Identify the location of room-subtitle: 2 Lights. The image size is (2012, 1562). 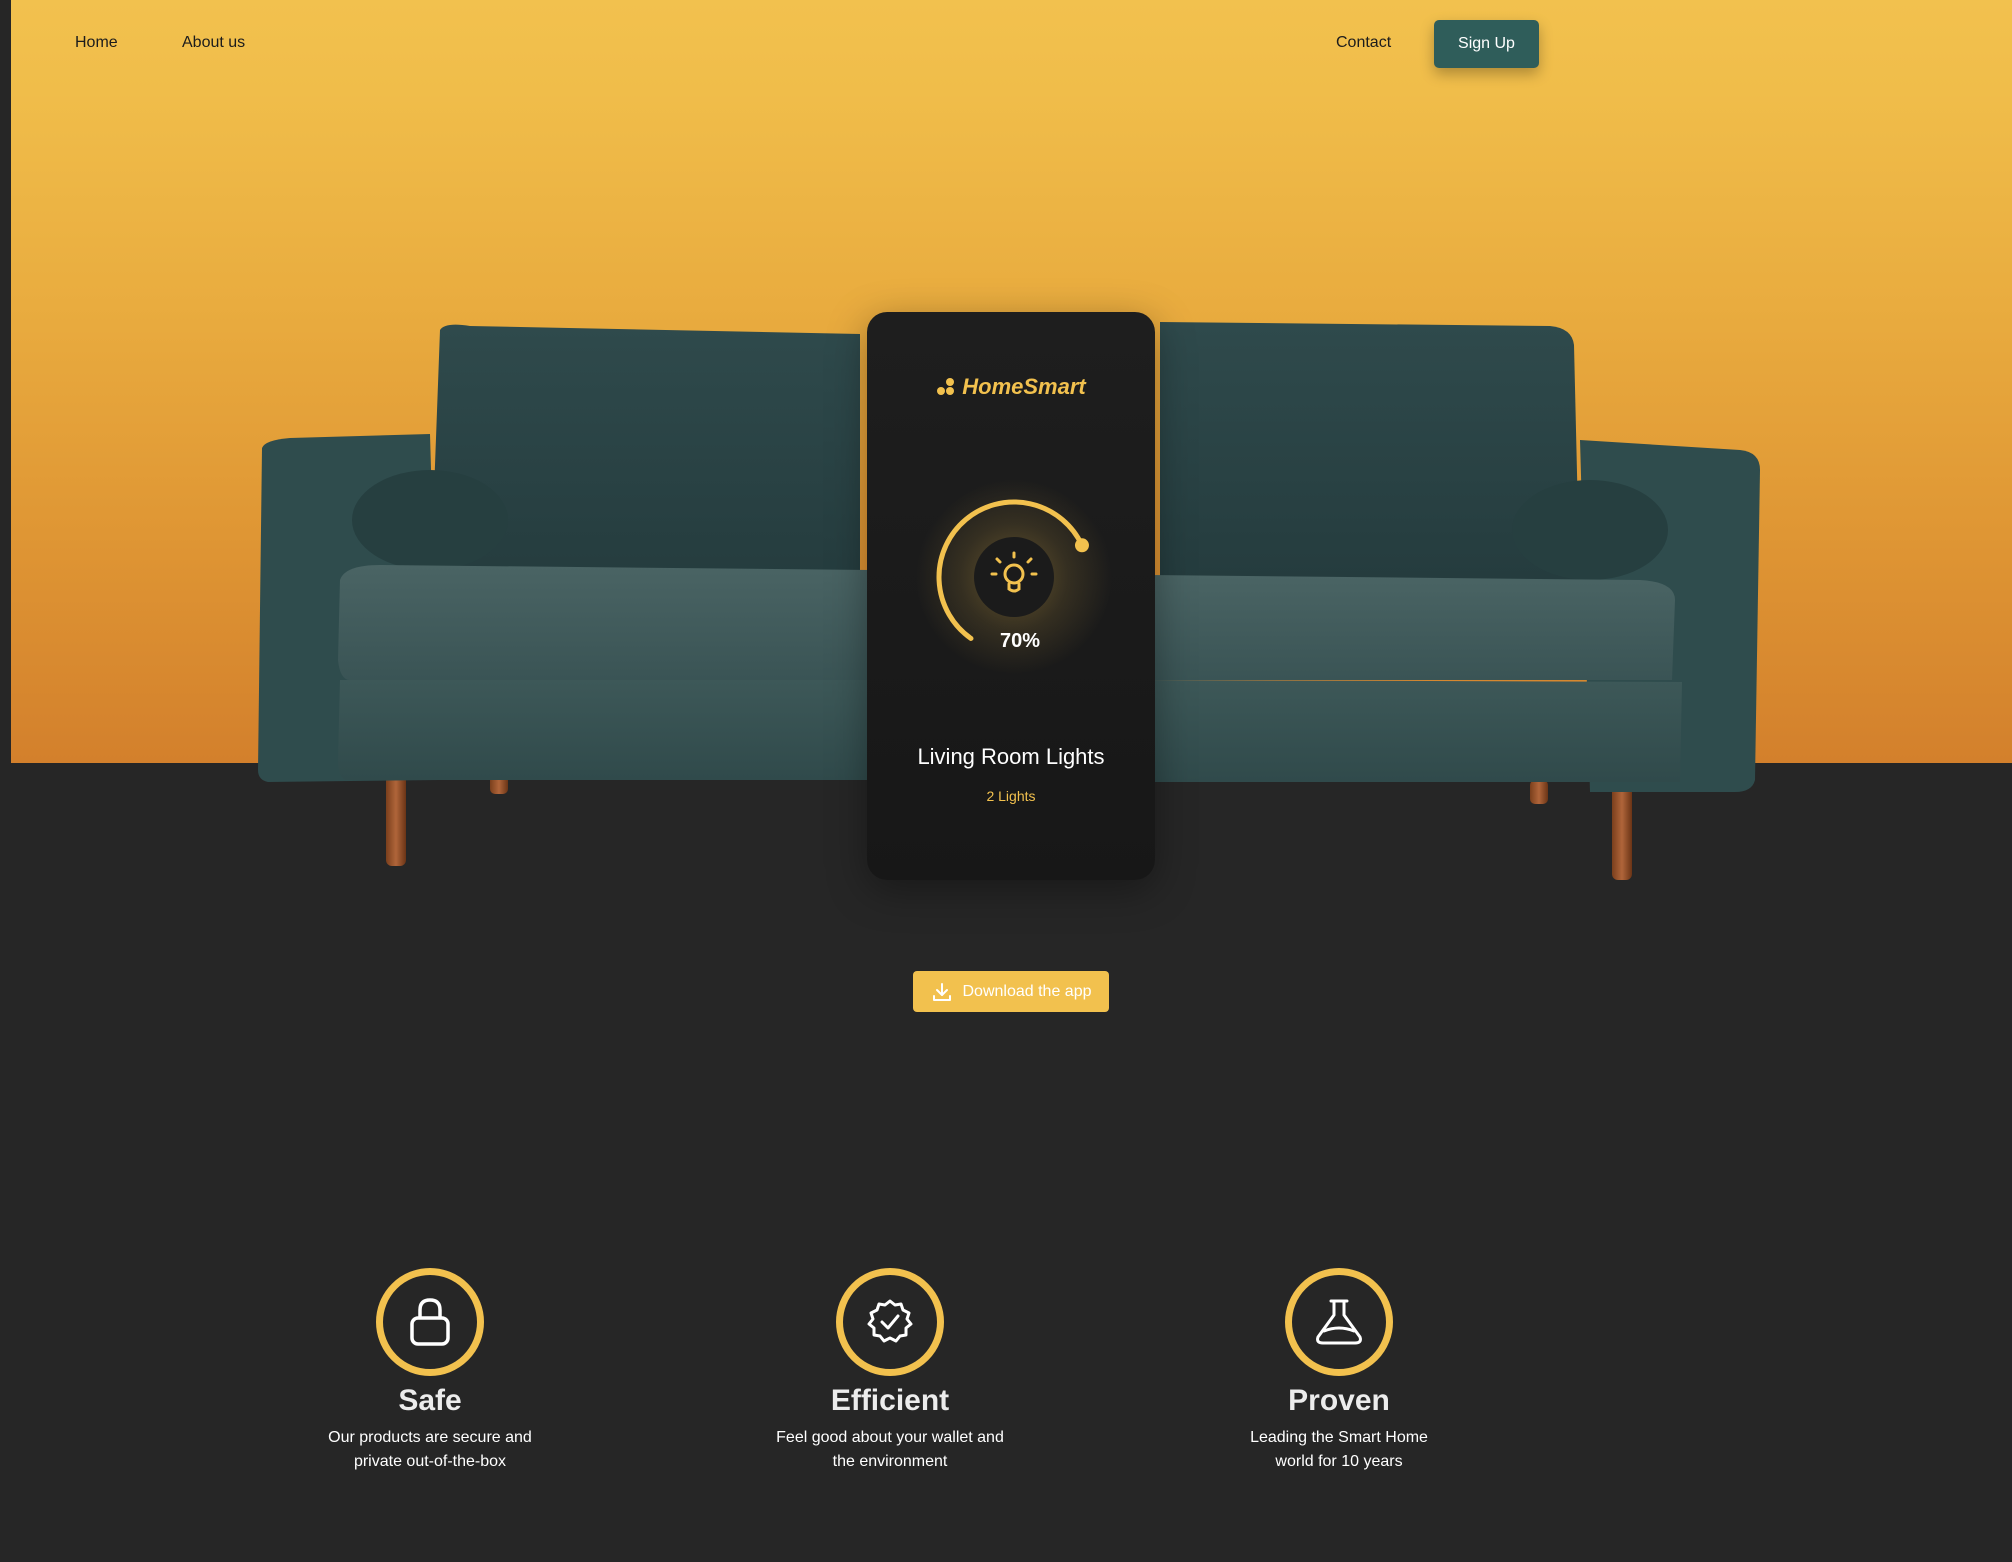
(1011, 796).